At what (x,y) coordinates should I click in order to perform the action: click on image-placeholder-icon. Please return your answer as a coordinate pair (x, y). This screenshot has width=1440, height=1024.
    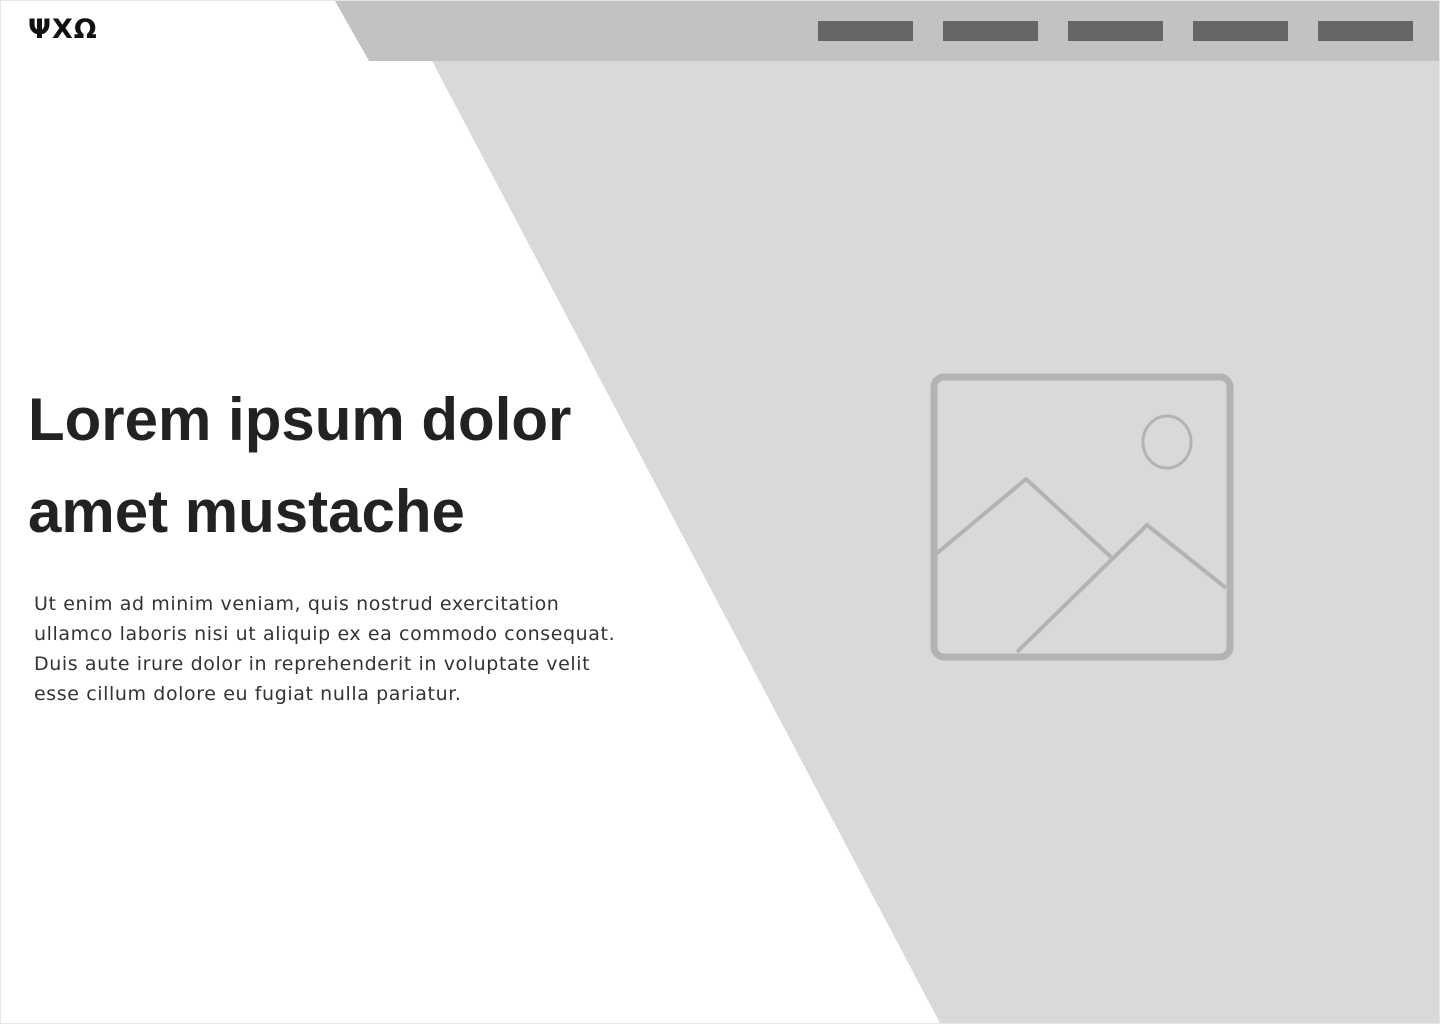
    Looking at the image, I should click on (1082, 517).